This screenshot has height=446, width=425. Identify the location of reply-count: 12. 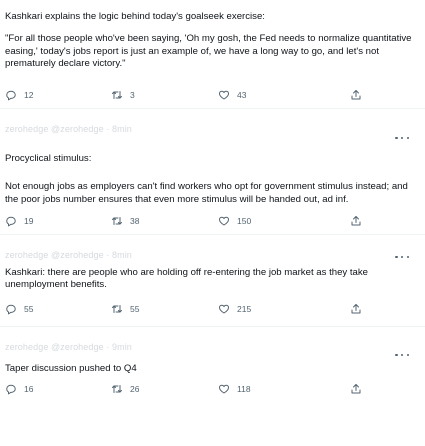
(29, 95).